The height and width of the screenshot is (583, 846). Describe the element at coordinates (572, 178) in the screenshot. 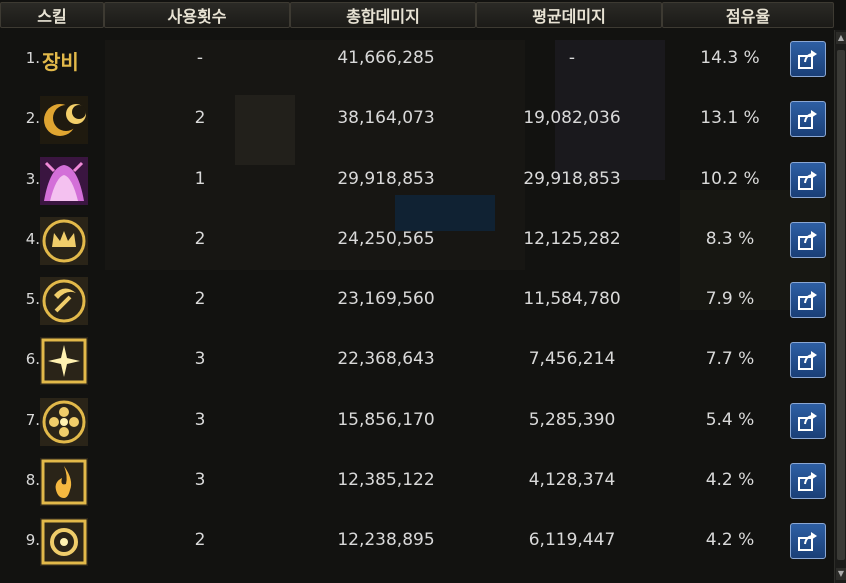

I see `average-damage-value: 29,918,853` at that location.